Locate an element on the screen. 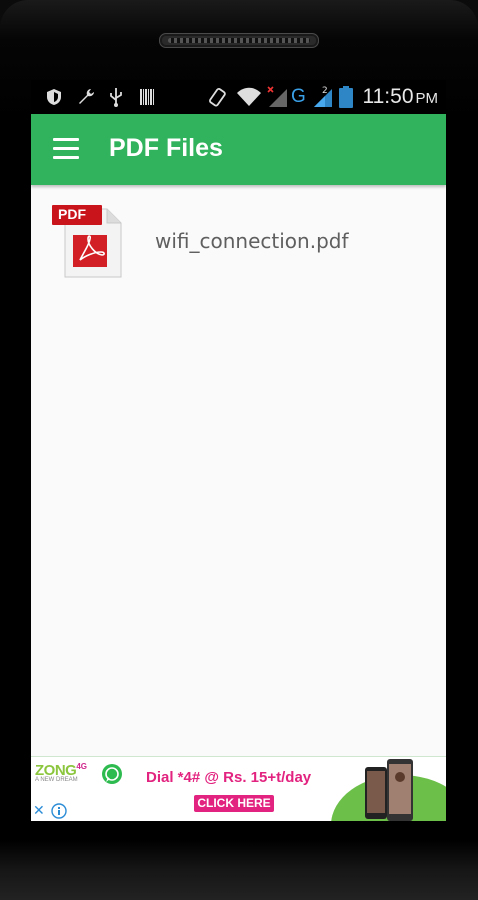  usb-icon is located at coordinates (116, 97).